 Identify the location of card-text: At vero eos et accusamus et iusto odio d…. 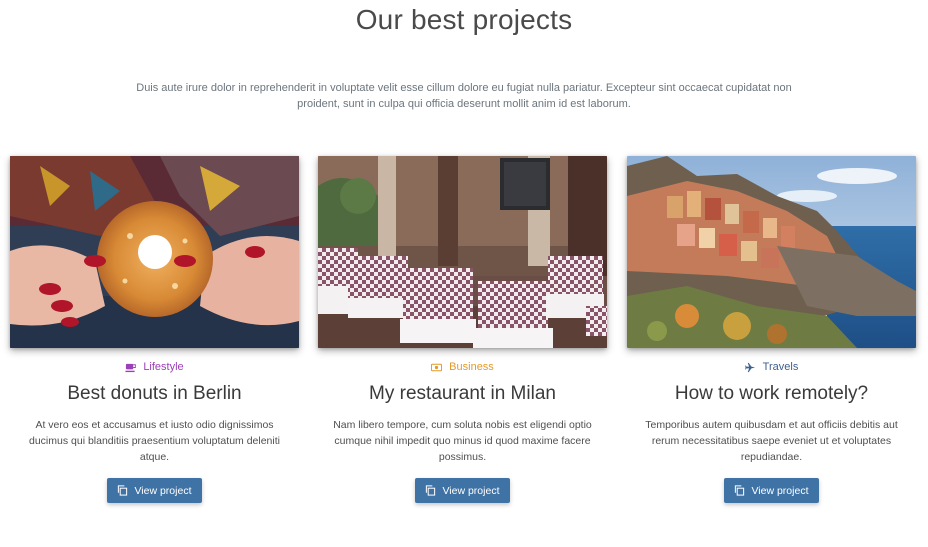
(154, 441).